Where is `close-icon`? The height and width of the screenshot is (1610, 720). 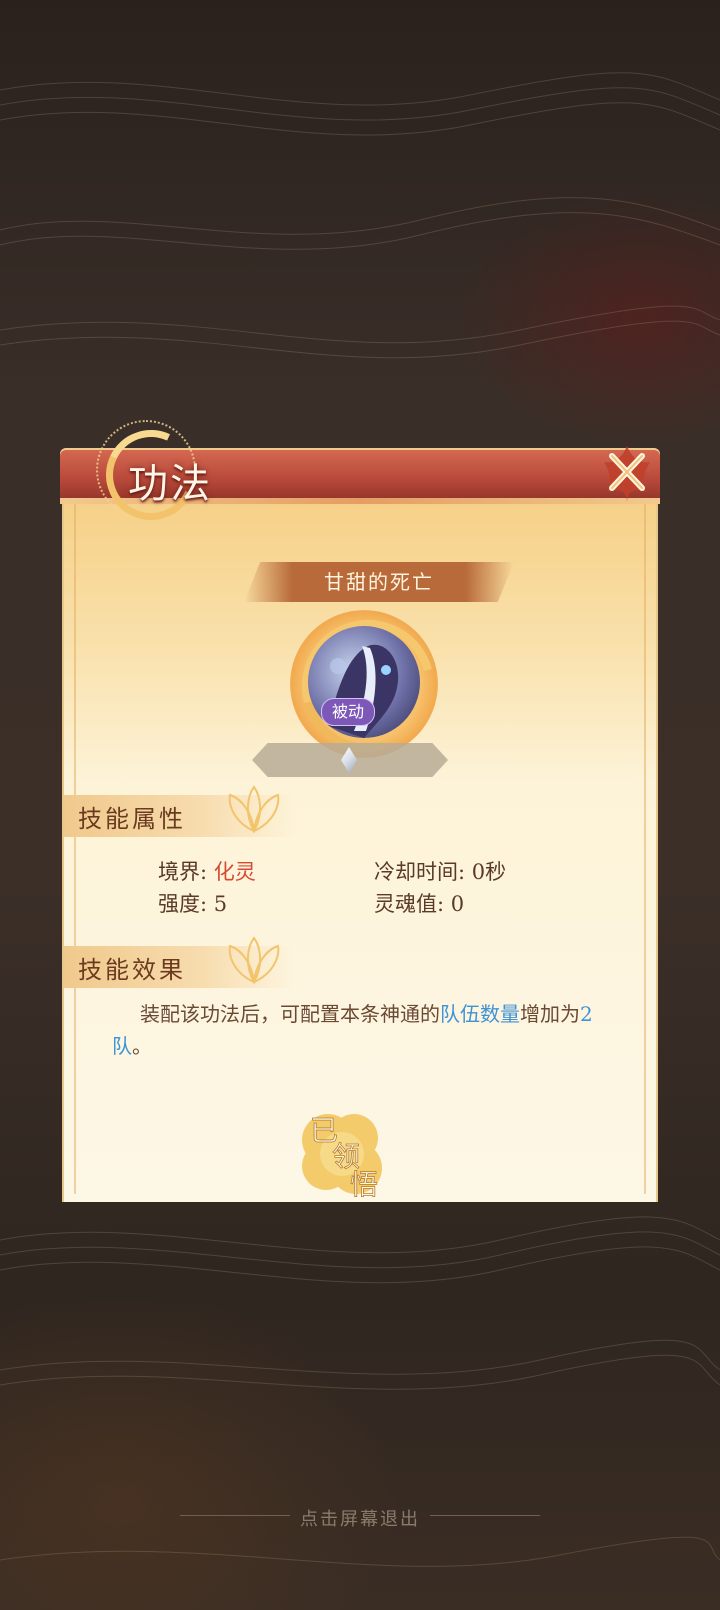
close-icon is located at coordinates (627, 471).